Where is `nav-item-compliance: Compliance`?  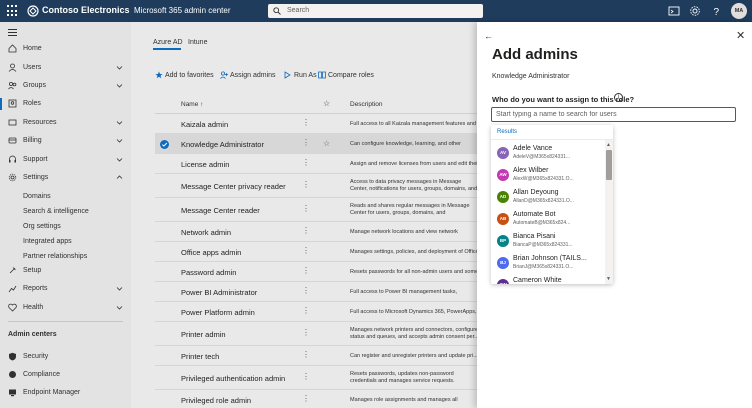 nav-item-compliance: Compliance is located at coordinates (65, 375).